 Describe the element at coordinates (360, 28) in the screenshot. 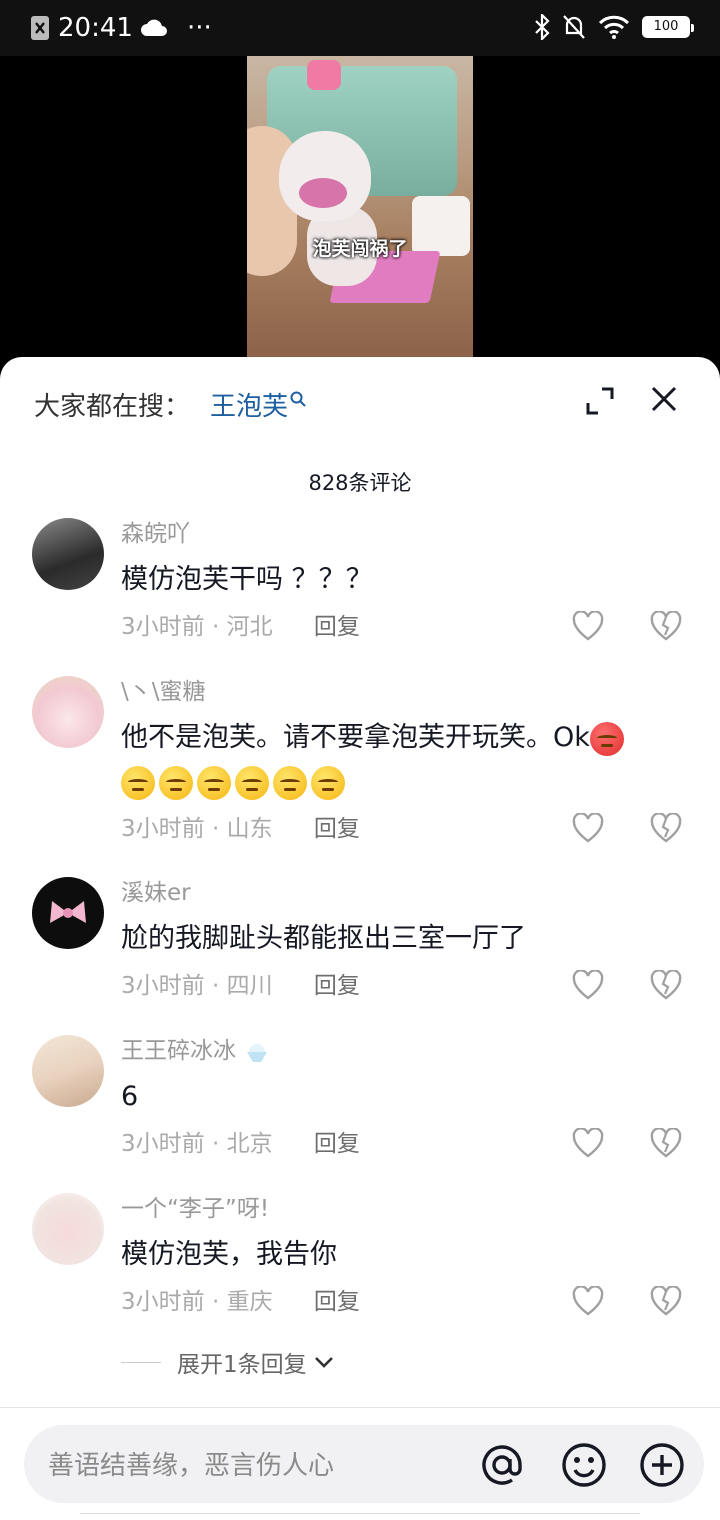

I see `status-bar: 20:41 ··· 100` at that location.